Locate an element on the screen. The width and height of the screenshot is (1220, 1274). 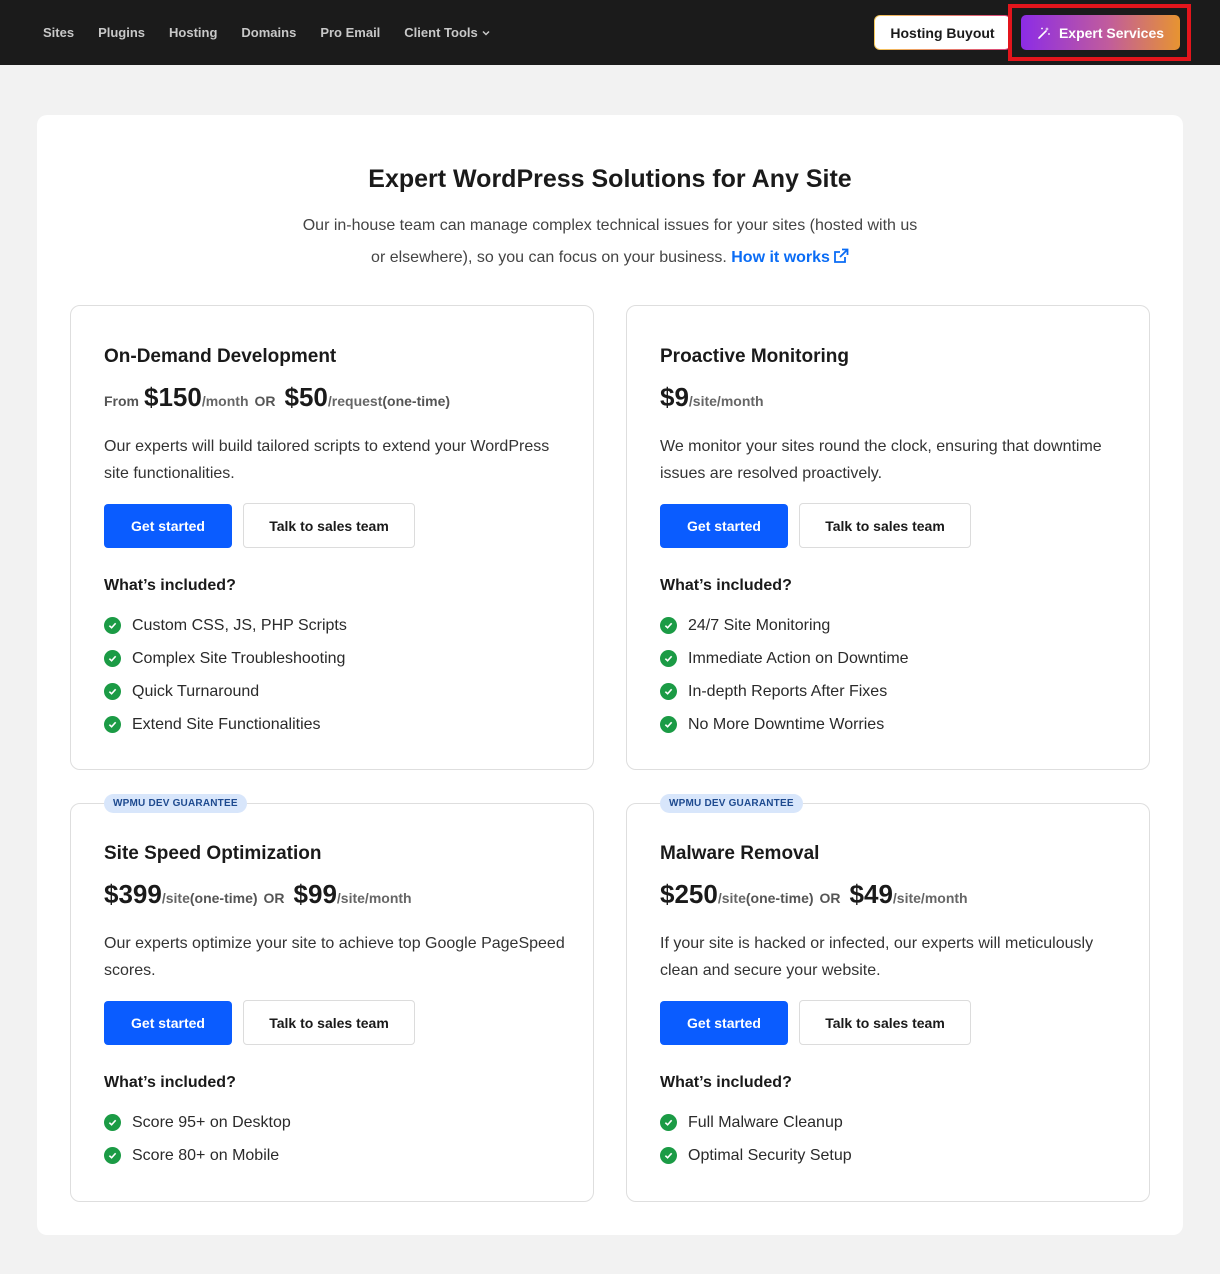
feature-label: Quick Turnaround is located at coordinates (196, 691).